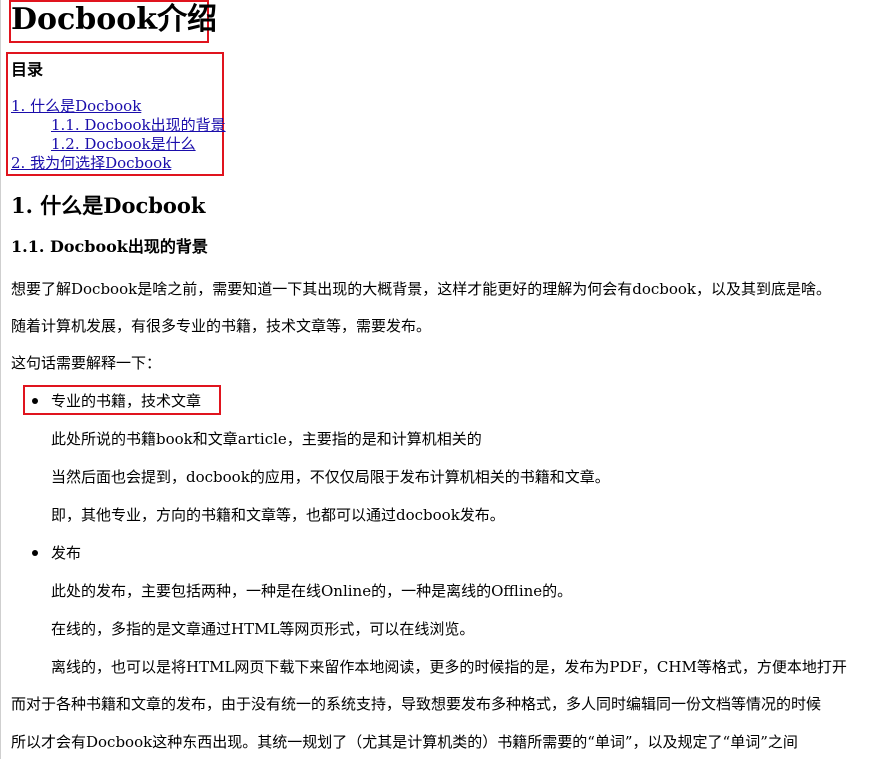 The image size is (869, 759). What do you see at coordinates (263, 629) in the screenshot?
I see `list-item-text: 在线的，多指的是文章通过HTML等网页形式，可以在线浏览。` at bounding box center [263, 629].